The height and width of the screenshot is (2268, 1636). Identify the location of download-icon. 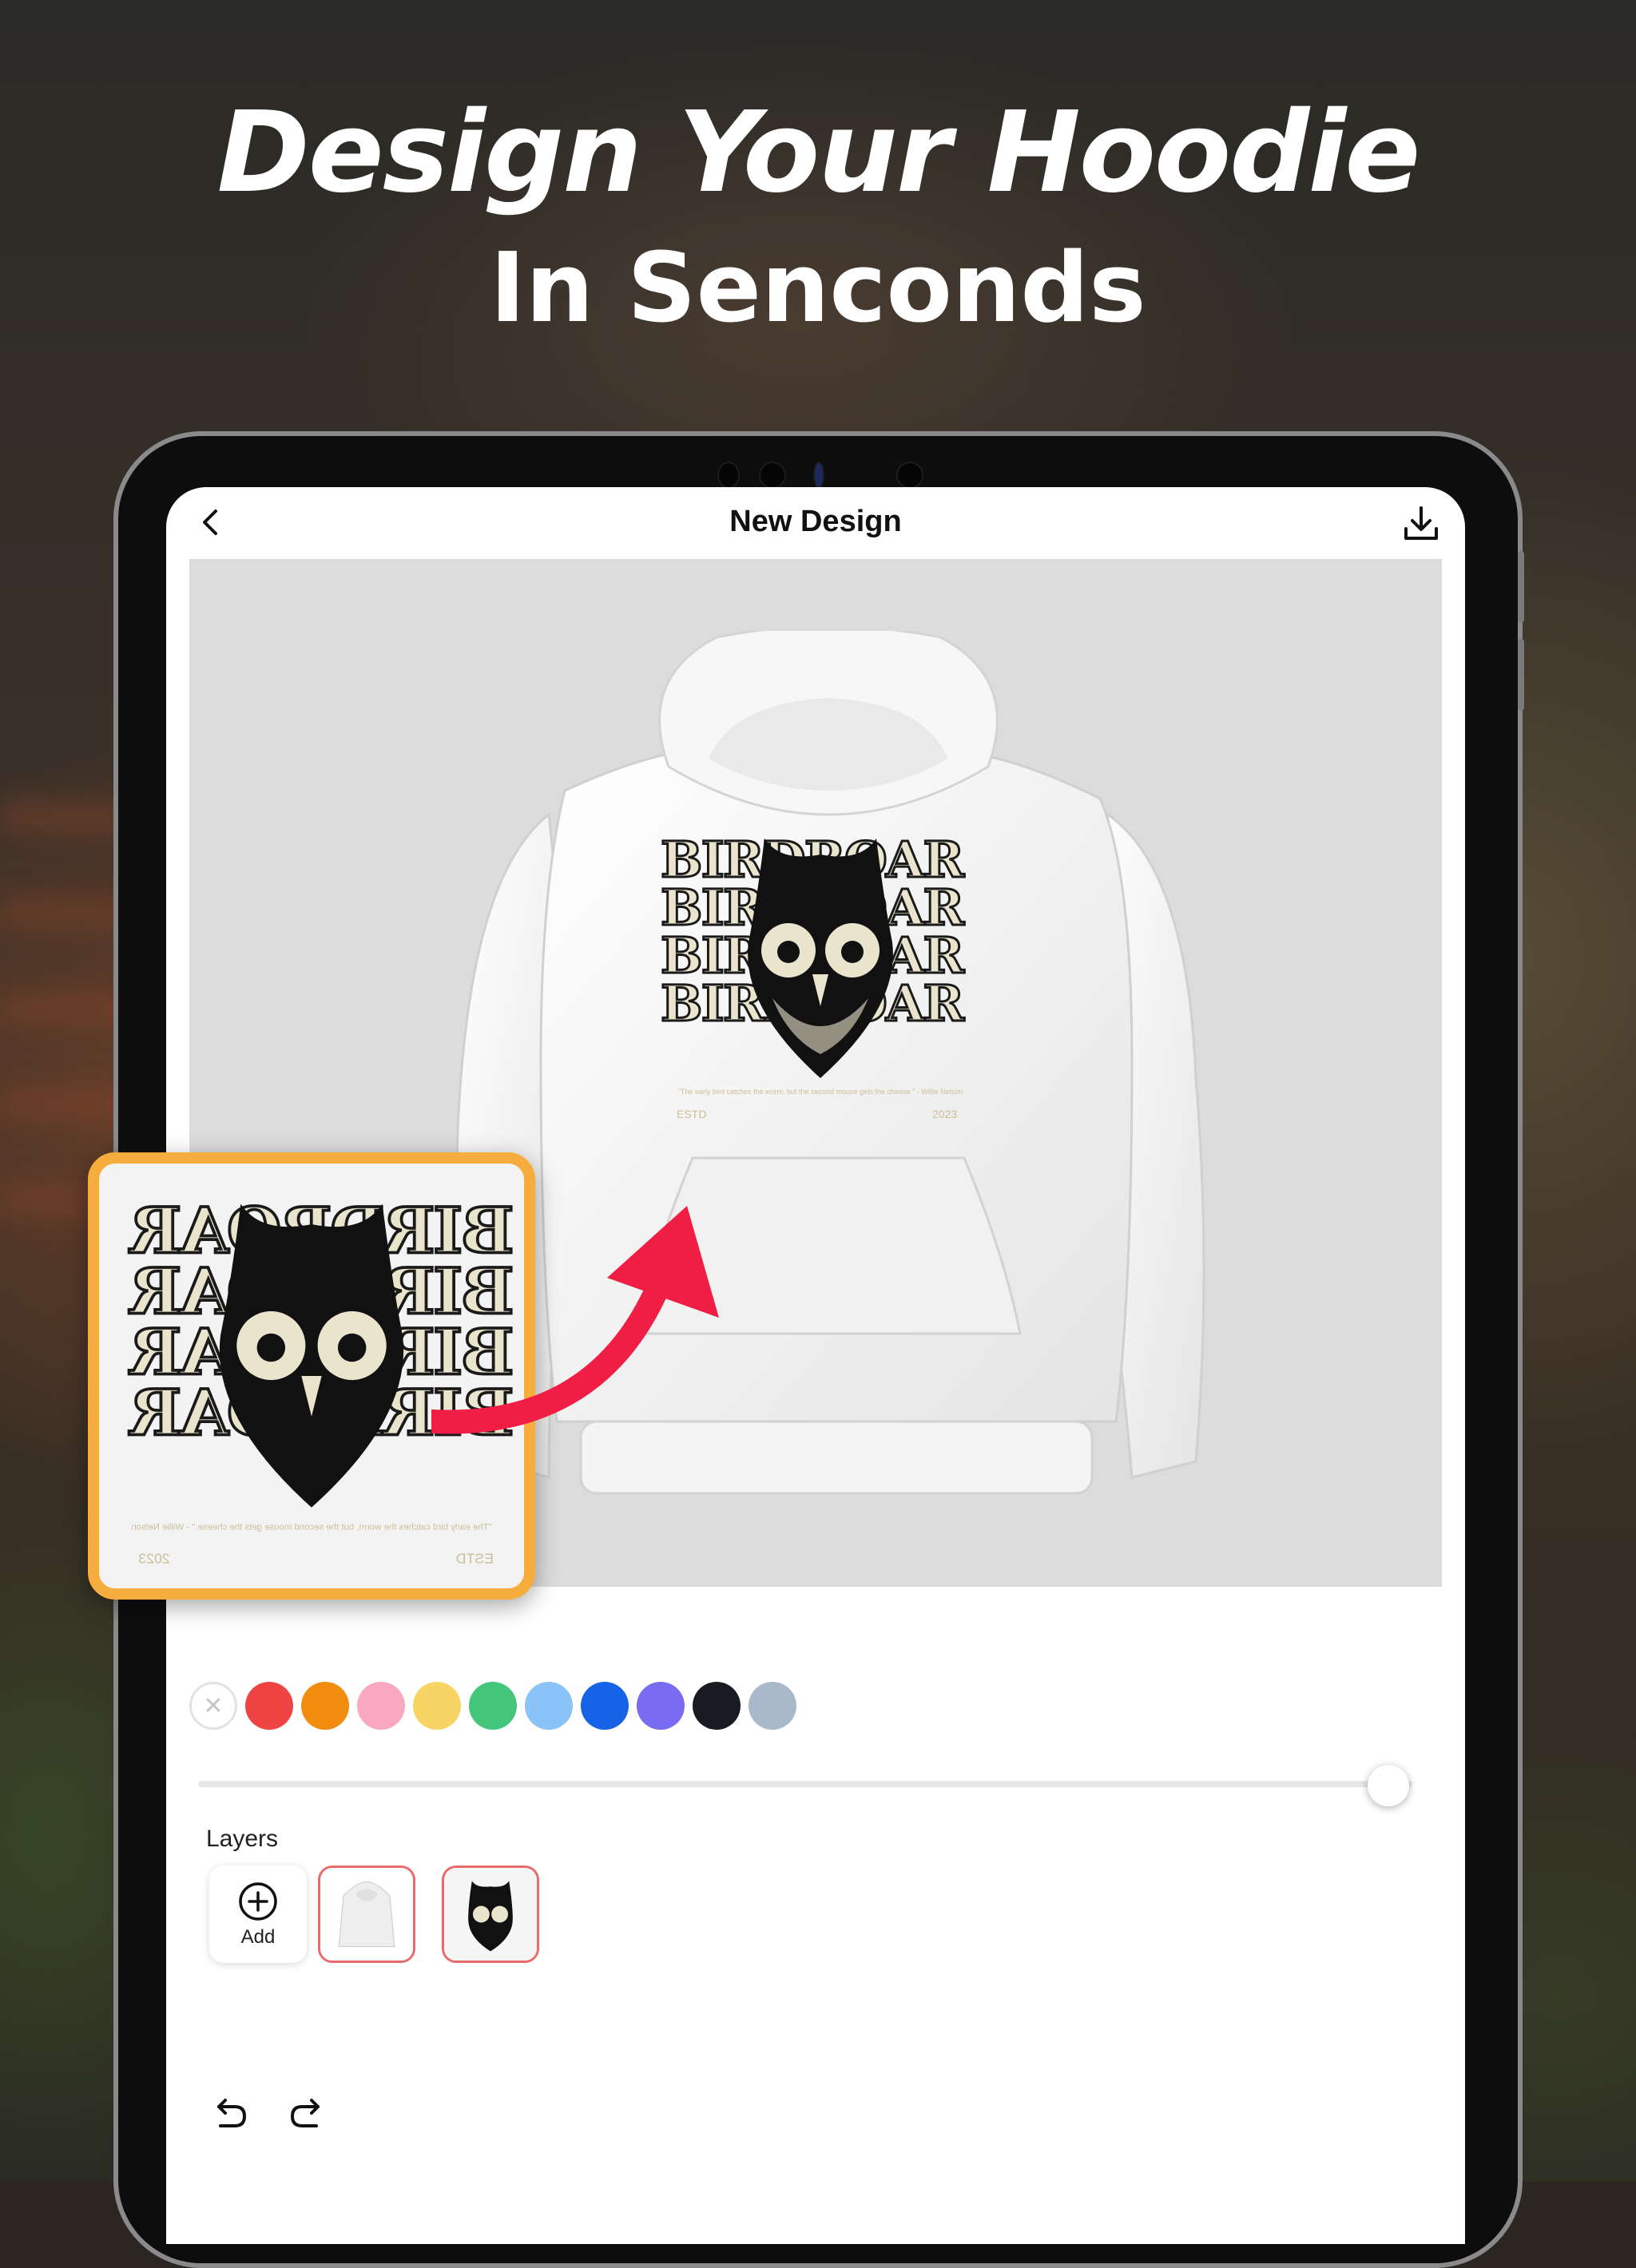
(1421, 523).